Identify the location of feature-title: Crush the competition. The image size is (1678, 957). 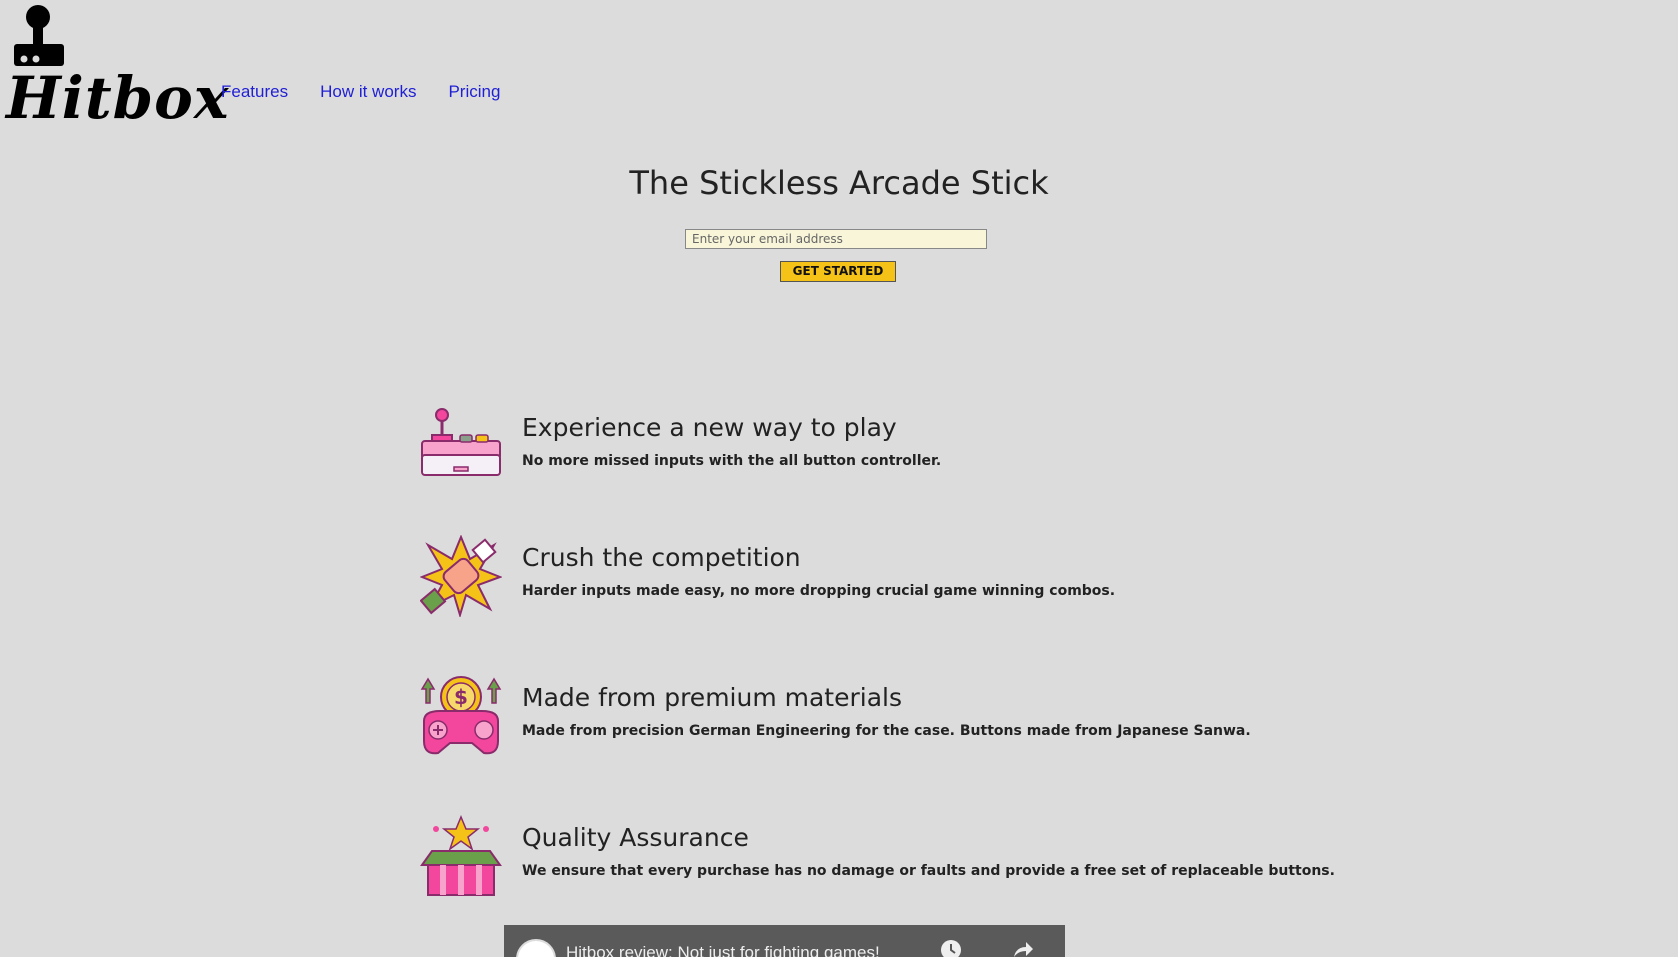
(661, 557).